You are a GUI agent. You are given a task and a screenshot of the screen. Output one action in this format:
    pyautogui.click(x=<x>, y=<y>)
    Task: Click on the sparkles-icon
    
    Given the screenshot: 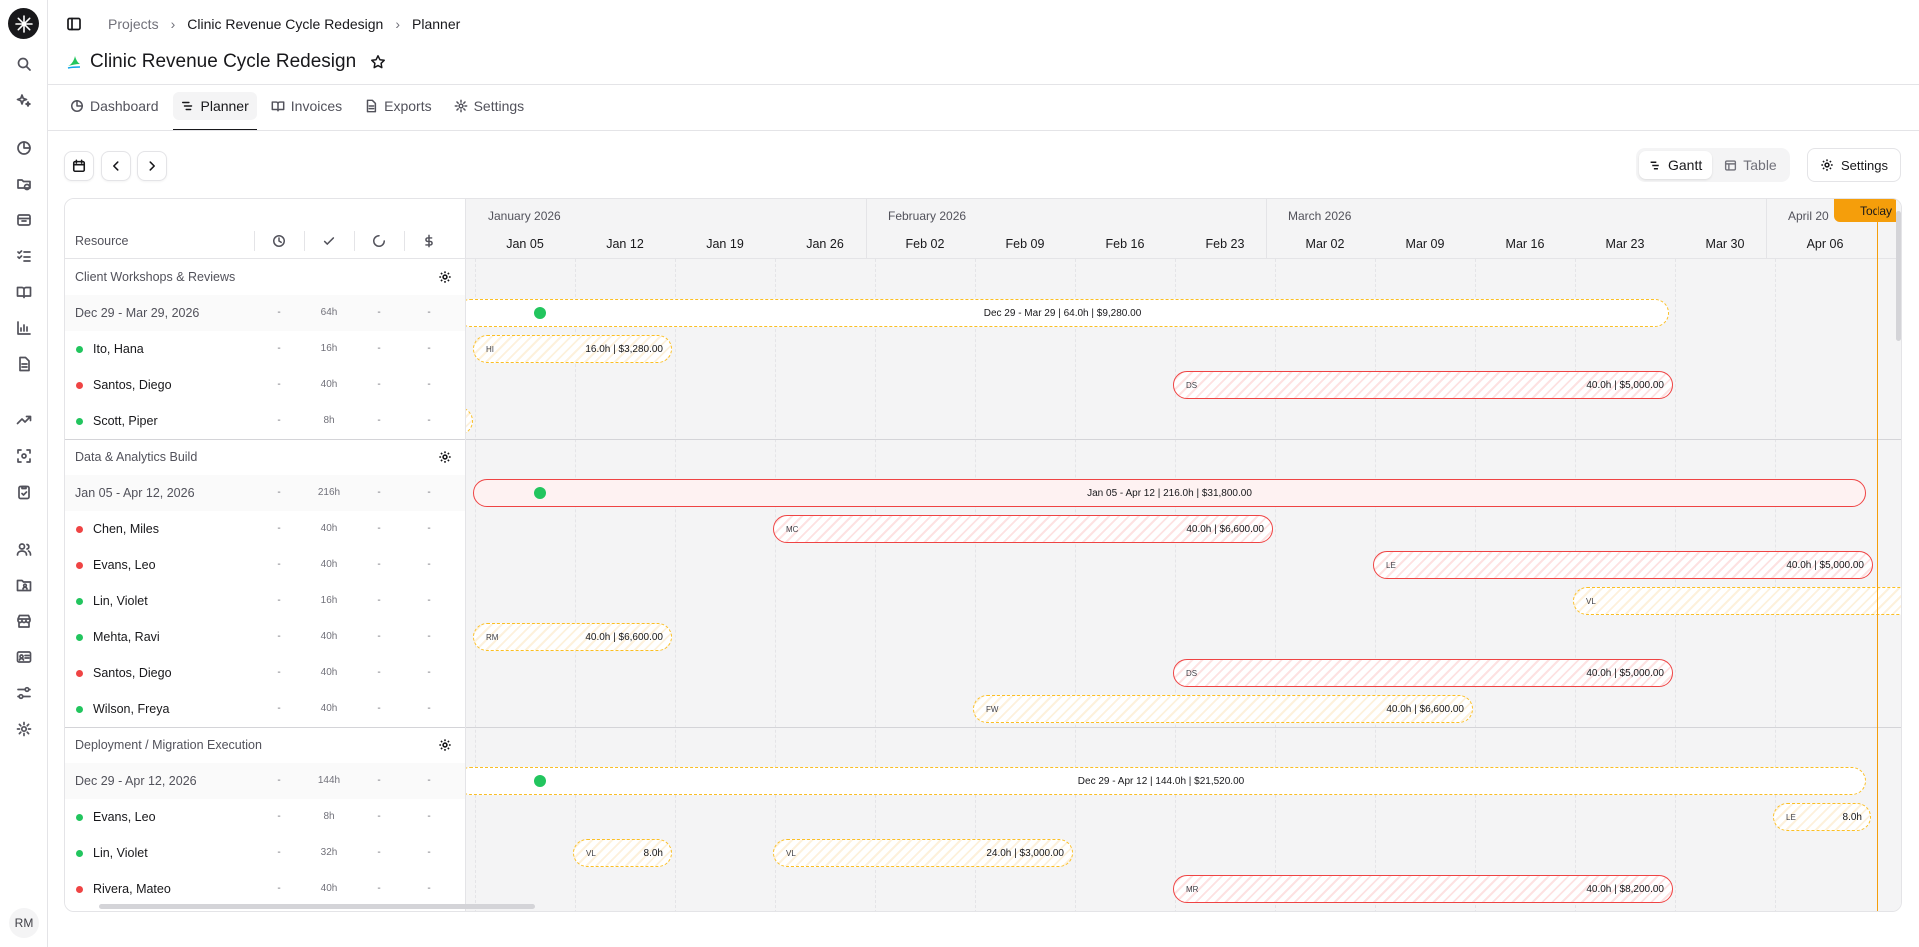 What is the action you would take?
    pyautogui.click(x=24, y=101)
    